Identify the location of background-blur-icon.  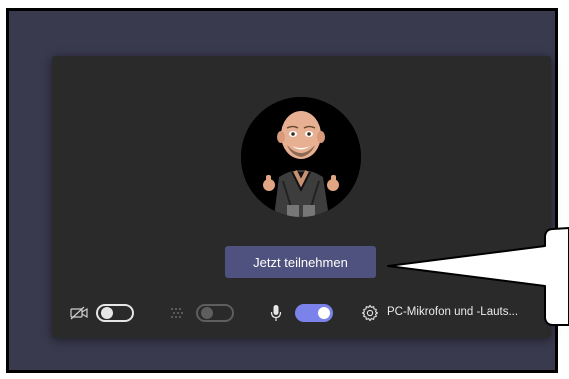
(177, 313).